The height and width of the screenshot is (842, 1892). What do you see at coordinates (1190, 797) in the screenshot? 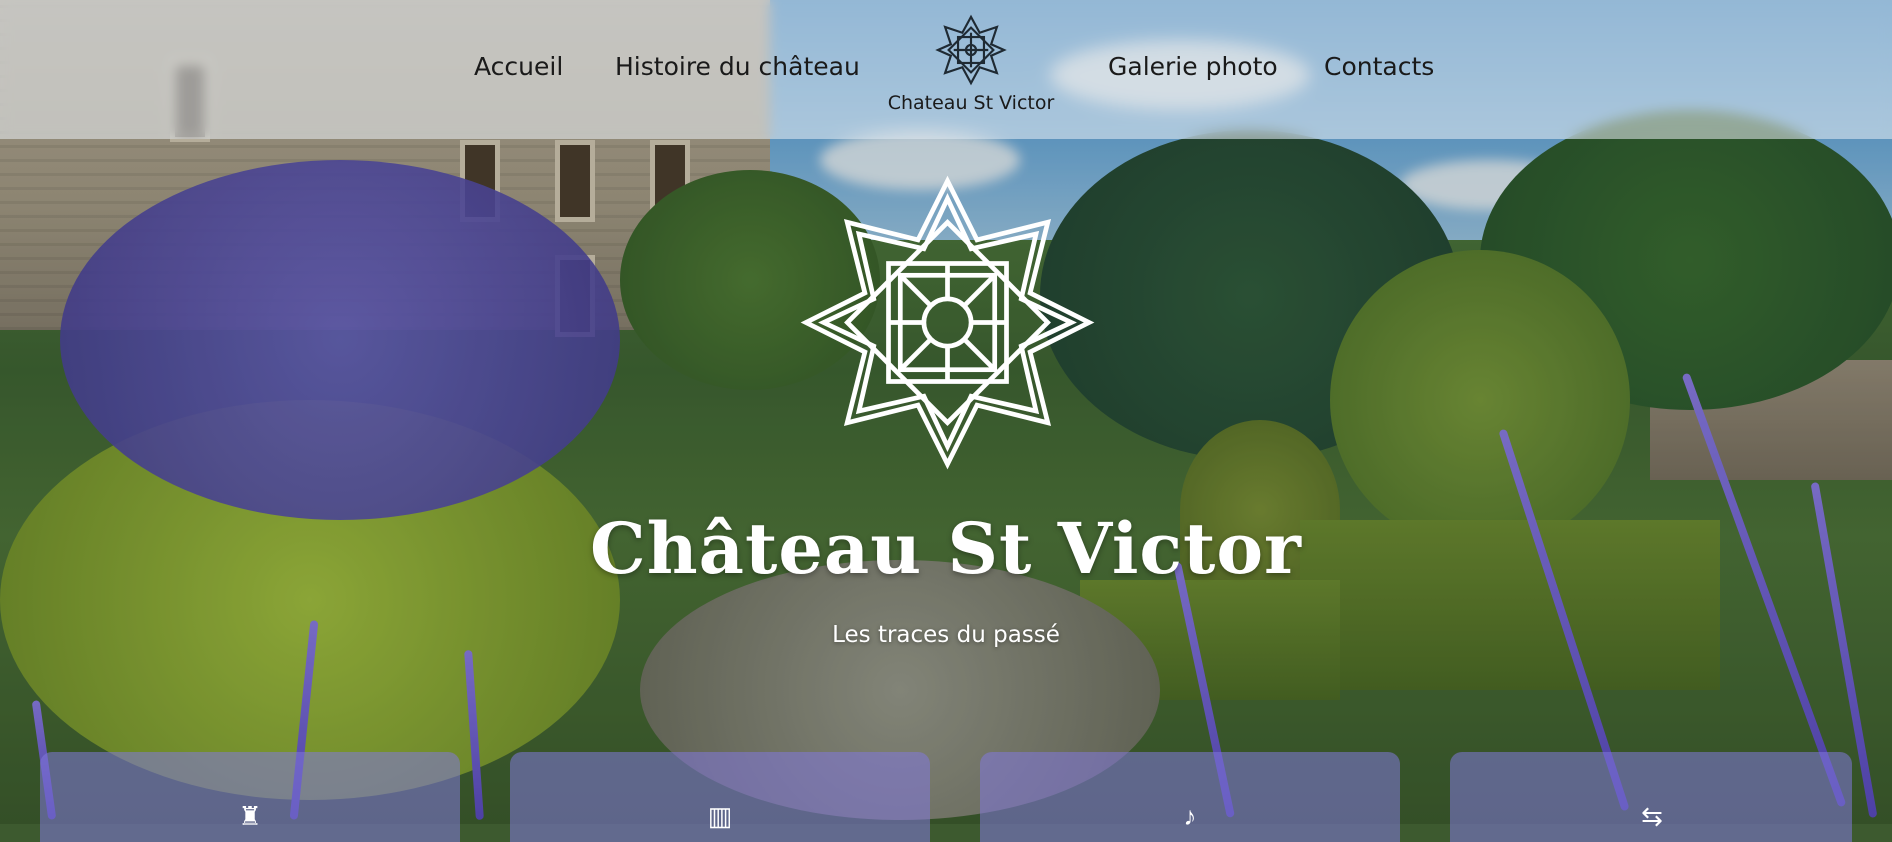
I see `feature-card: ♪` at bounding box center [1190, 797].